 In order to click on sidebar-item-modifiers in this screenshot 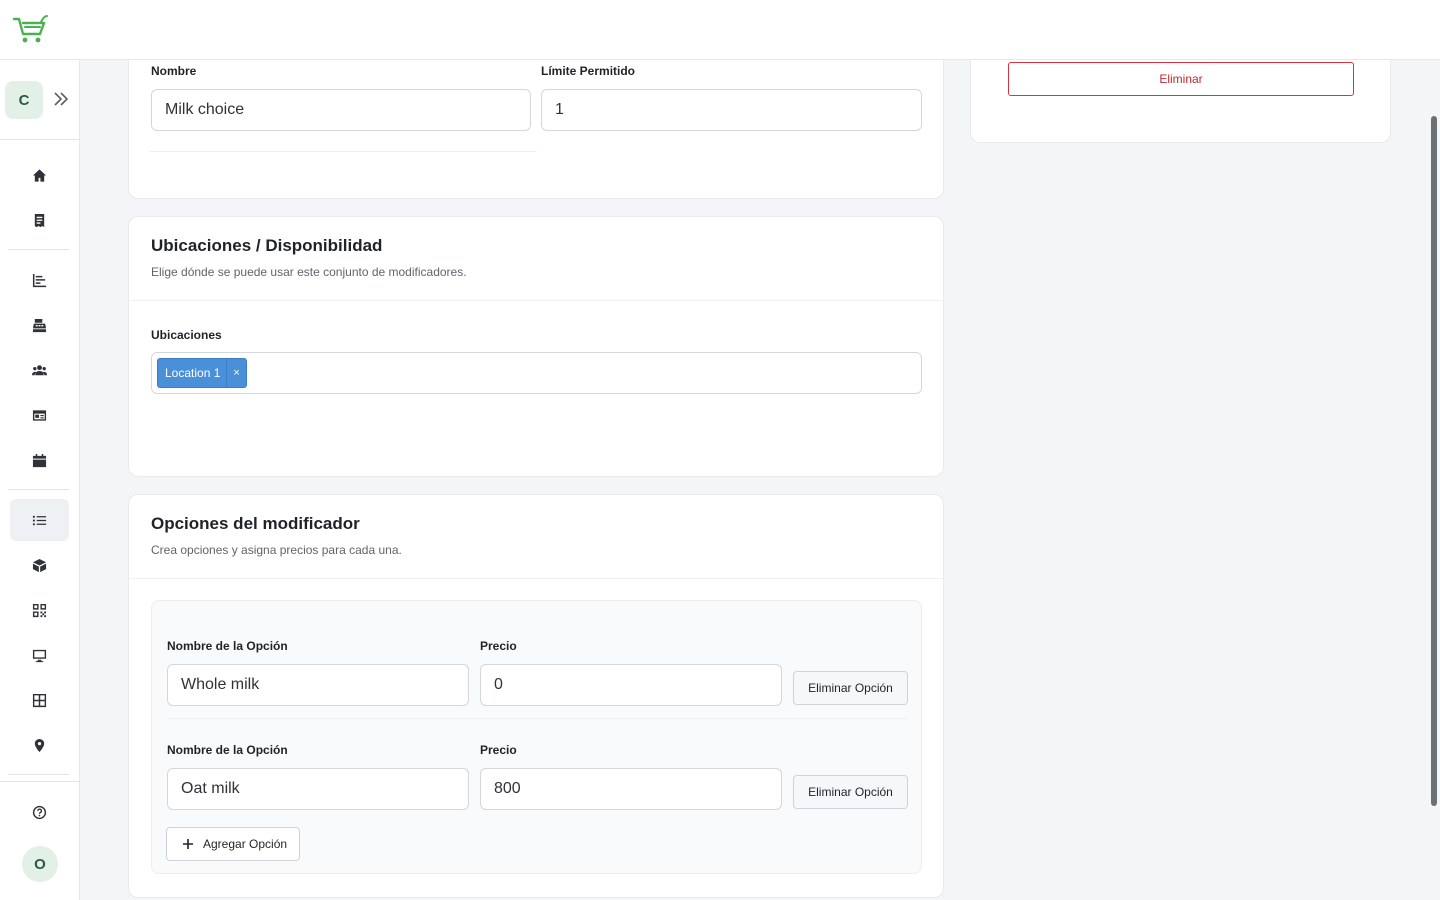, I will do `click(39, 520)`.